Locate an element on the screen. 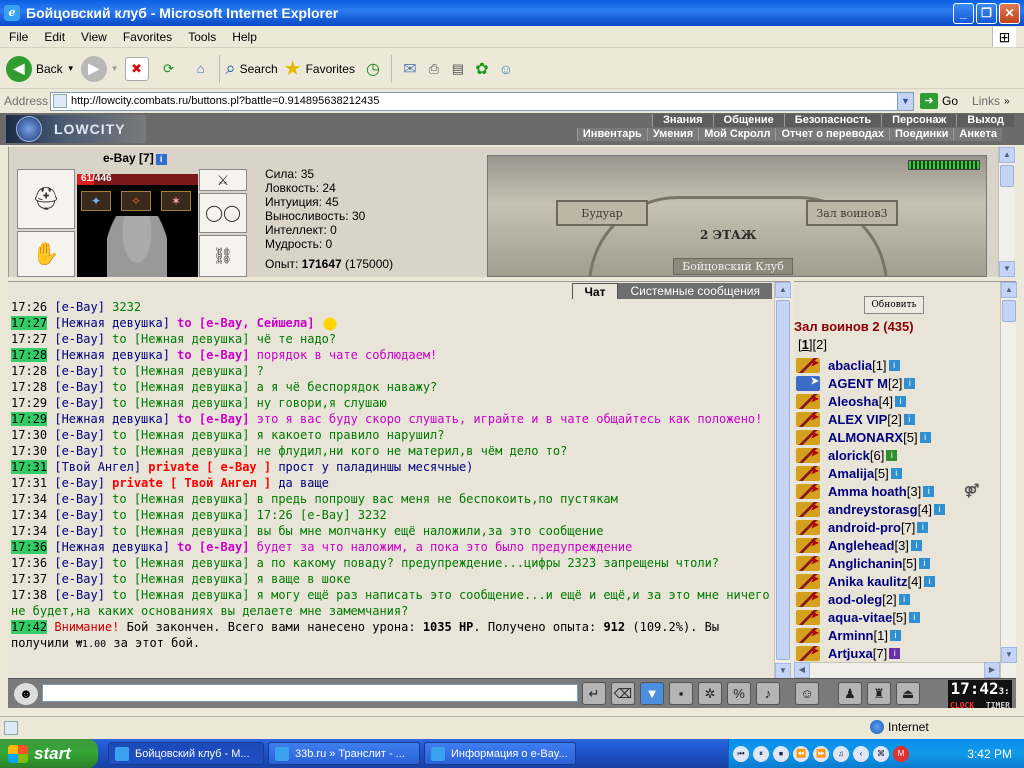 The width and height of the screenshot is (1024, 768). armor-slot: ⛓ is located at coordinates (223, 256).